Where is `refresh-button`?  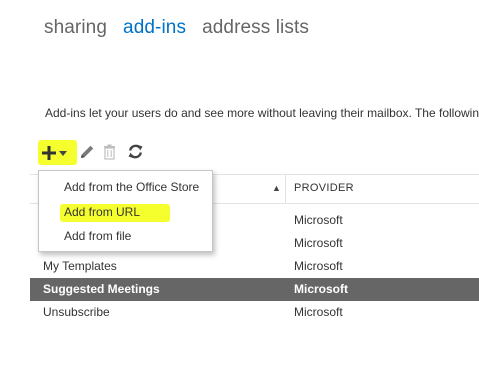
refresh-button is located at coordinates (135, 151).